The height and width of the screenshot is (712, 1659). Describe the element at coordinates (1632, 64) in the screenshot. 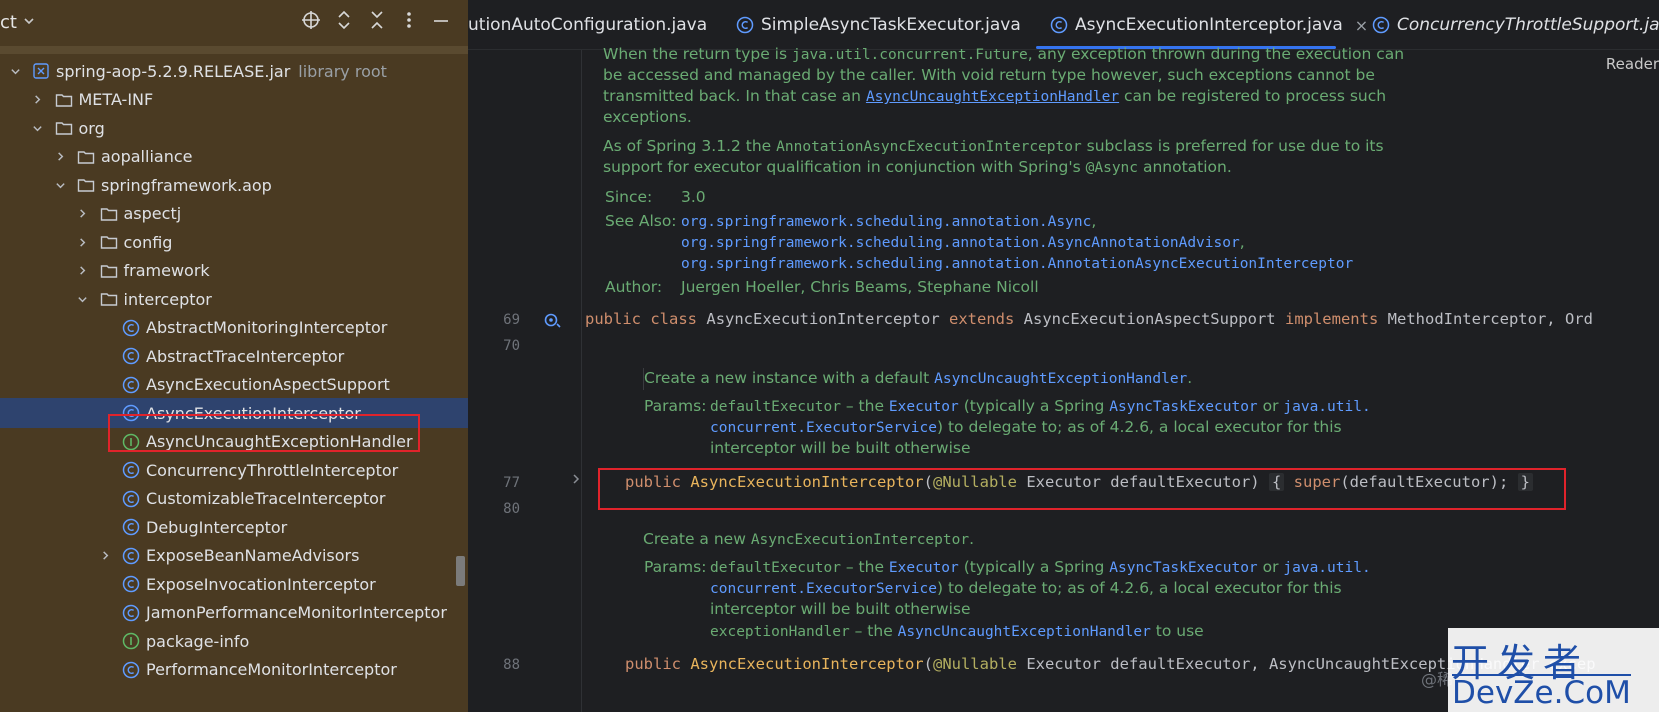

I see `reader-mode-toggle: Reader` at that location.